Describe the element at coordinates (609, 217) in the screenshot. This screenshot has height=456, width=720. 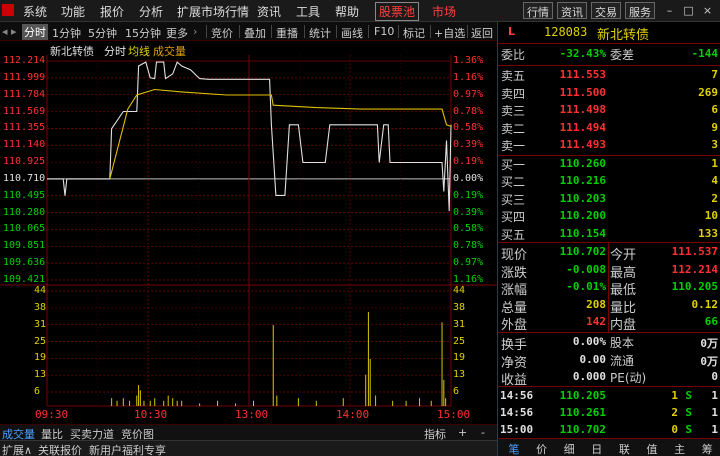
I see `bid-row: 买四 110.200 10` at that location.